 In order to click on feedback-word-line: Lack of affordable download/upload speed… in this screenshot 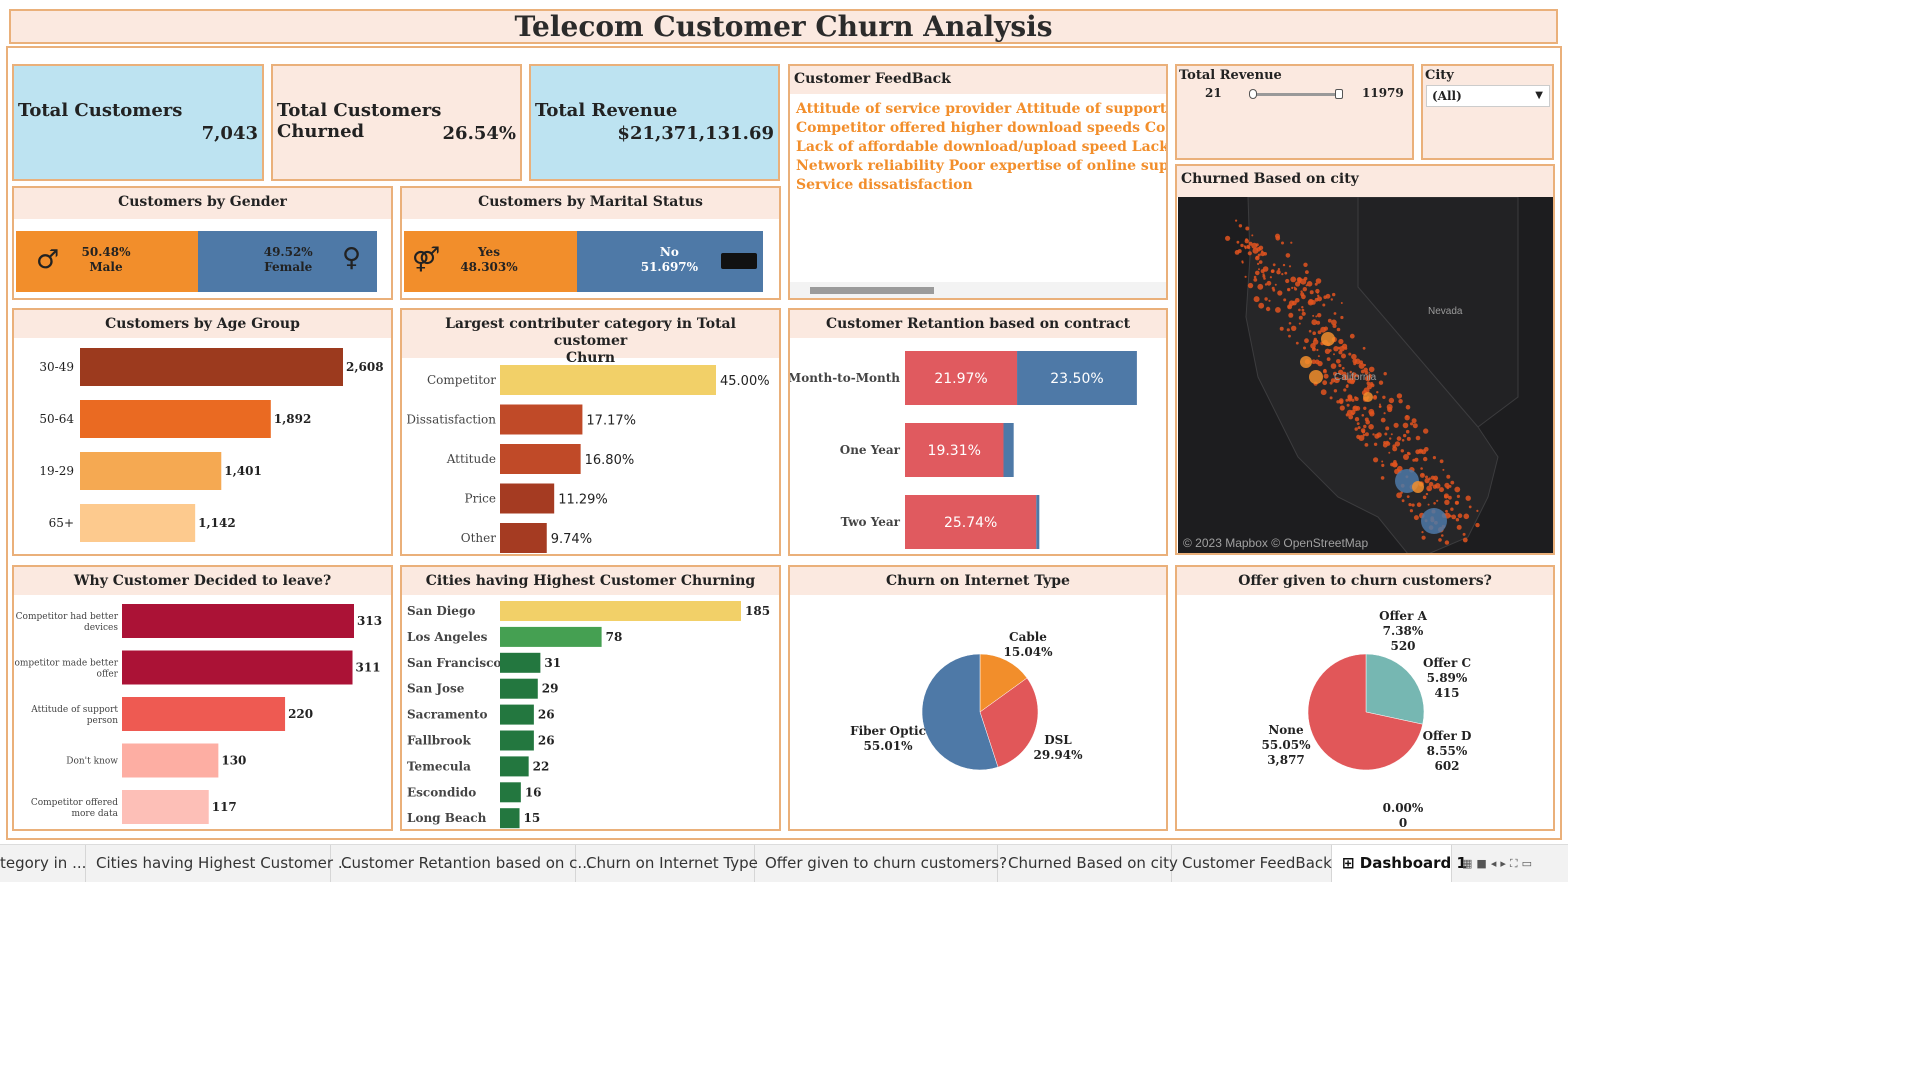, I will do `click(981, 147)`.